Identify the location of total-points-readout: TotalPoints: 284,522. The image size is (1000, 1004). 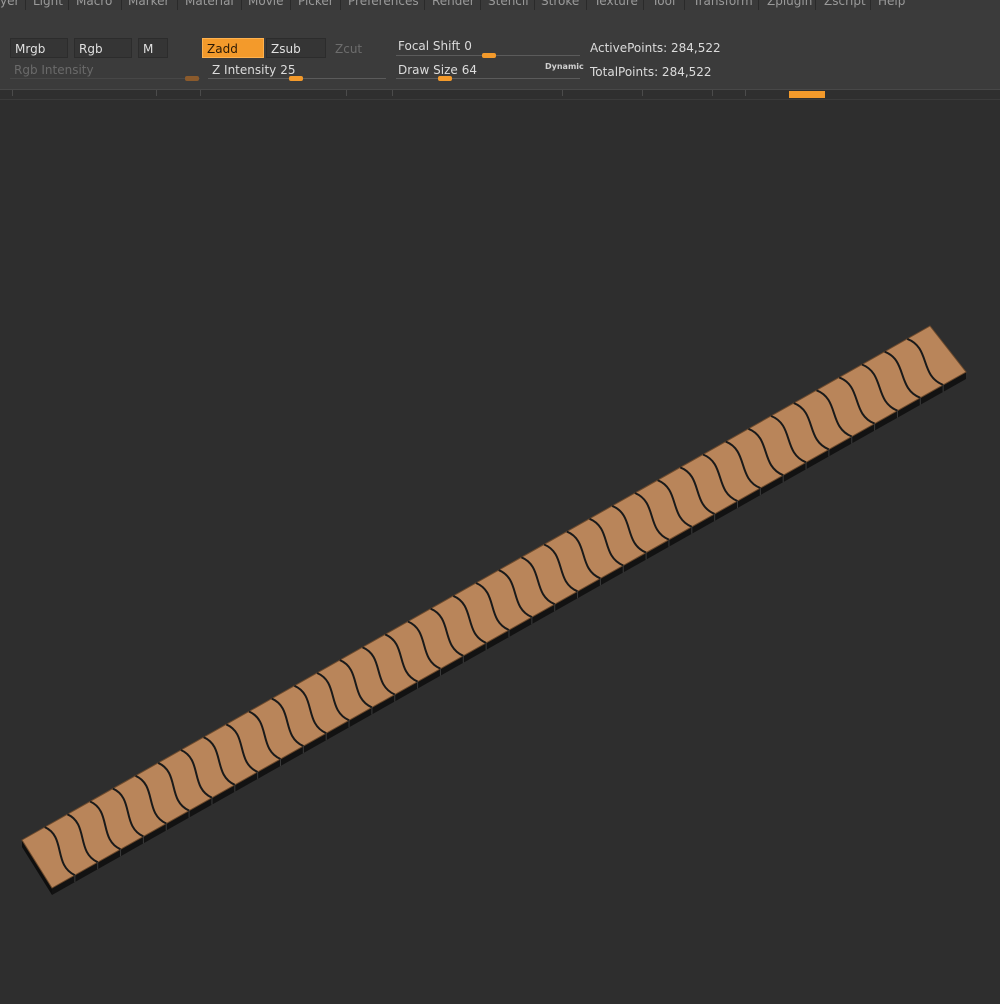
(651, 72).